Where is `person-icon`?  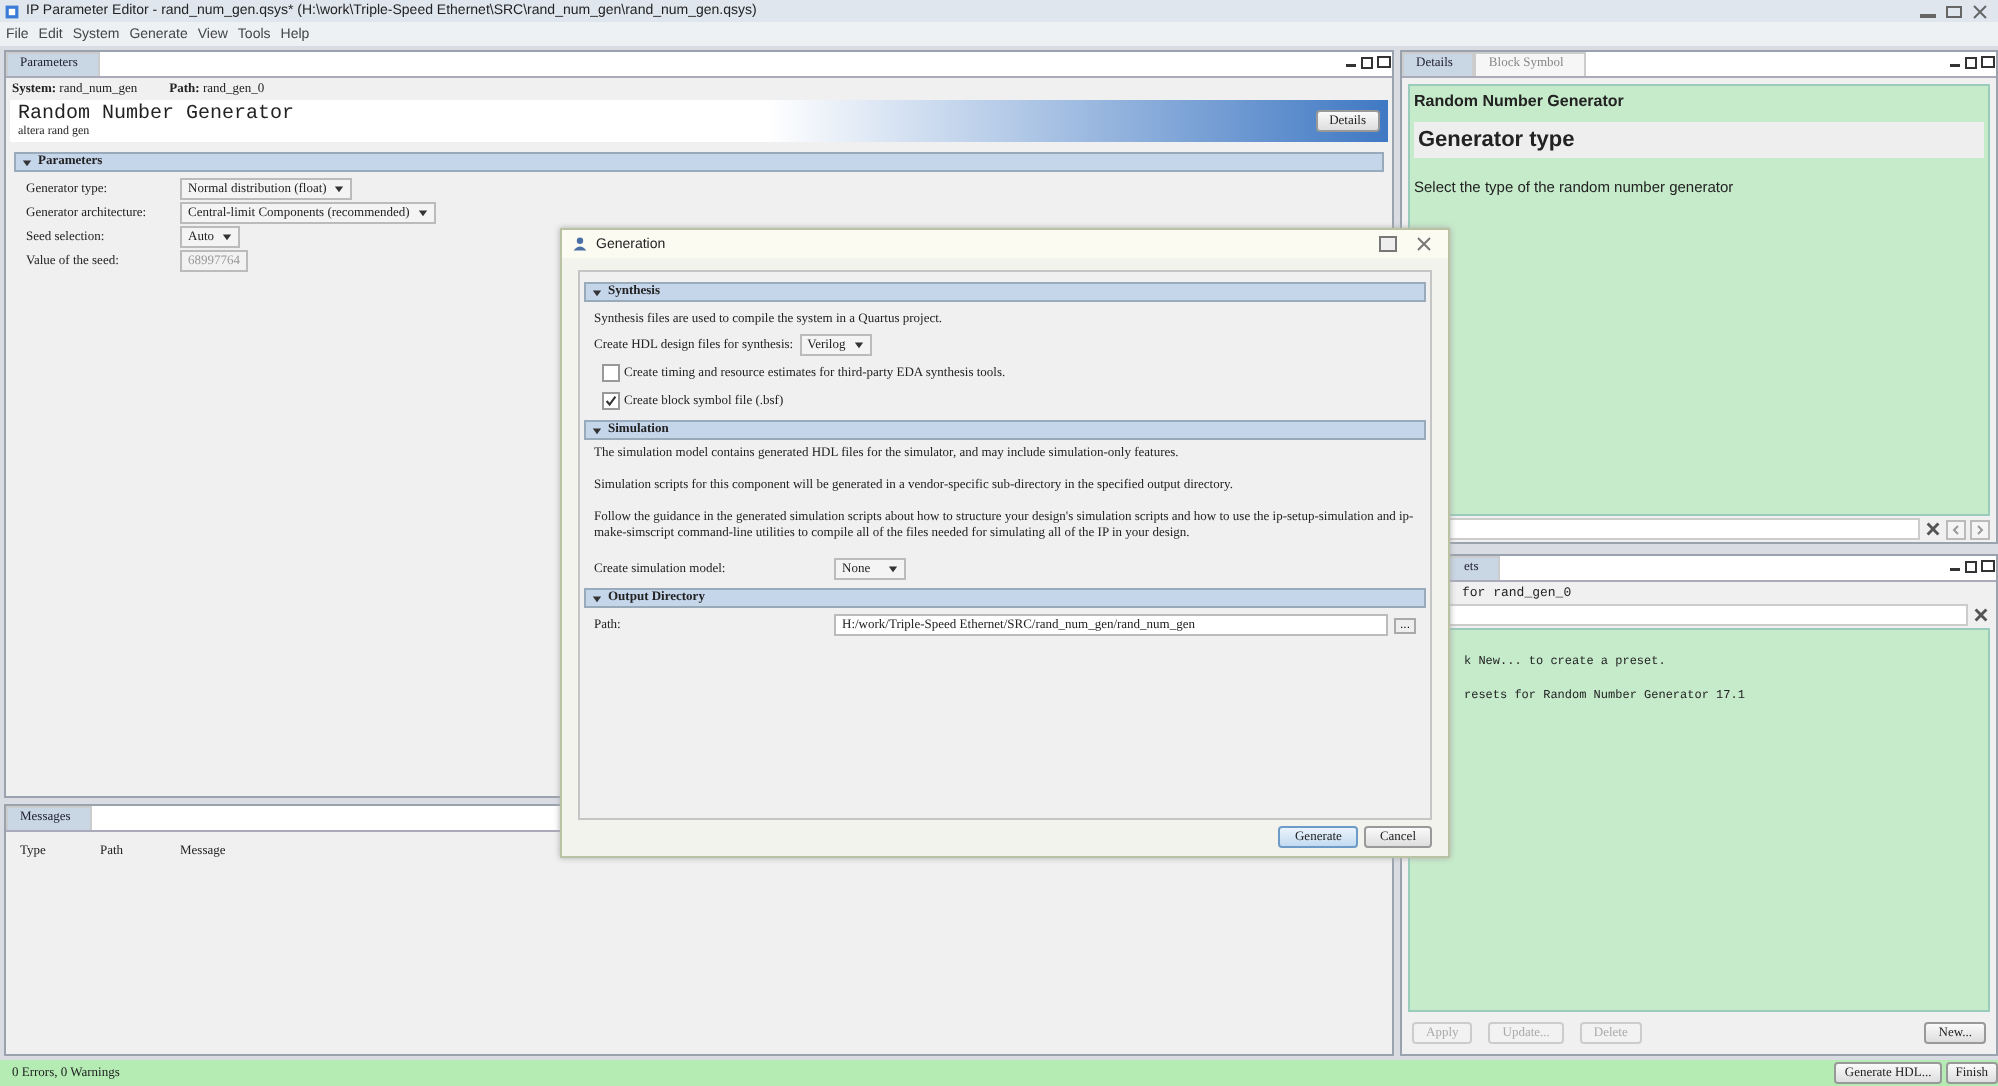 person-icon is located at coordinates (580, 244).